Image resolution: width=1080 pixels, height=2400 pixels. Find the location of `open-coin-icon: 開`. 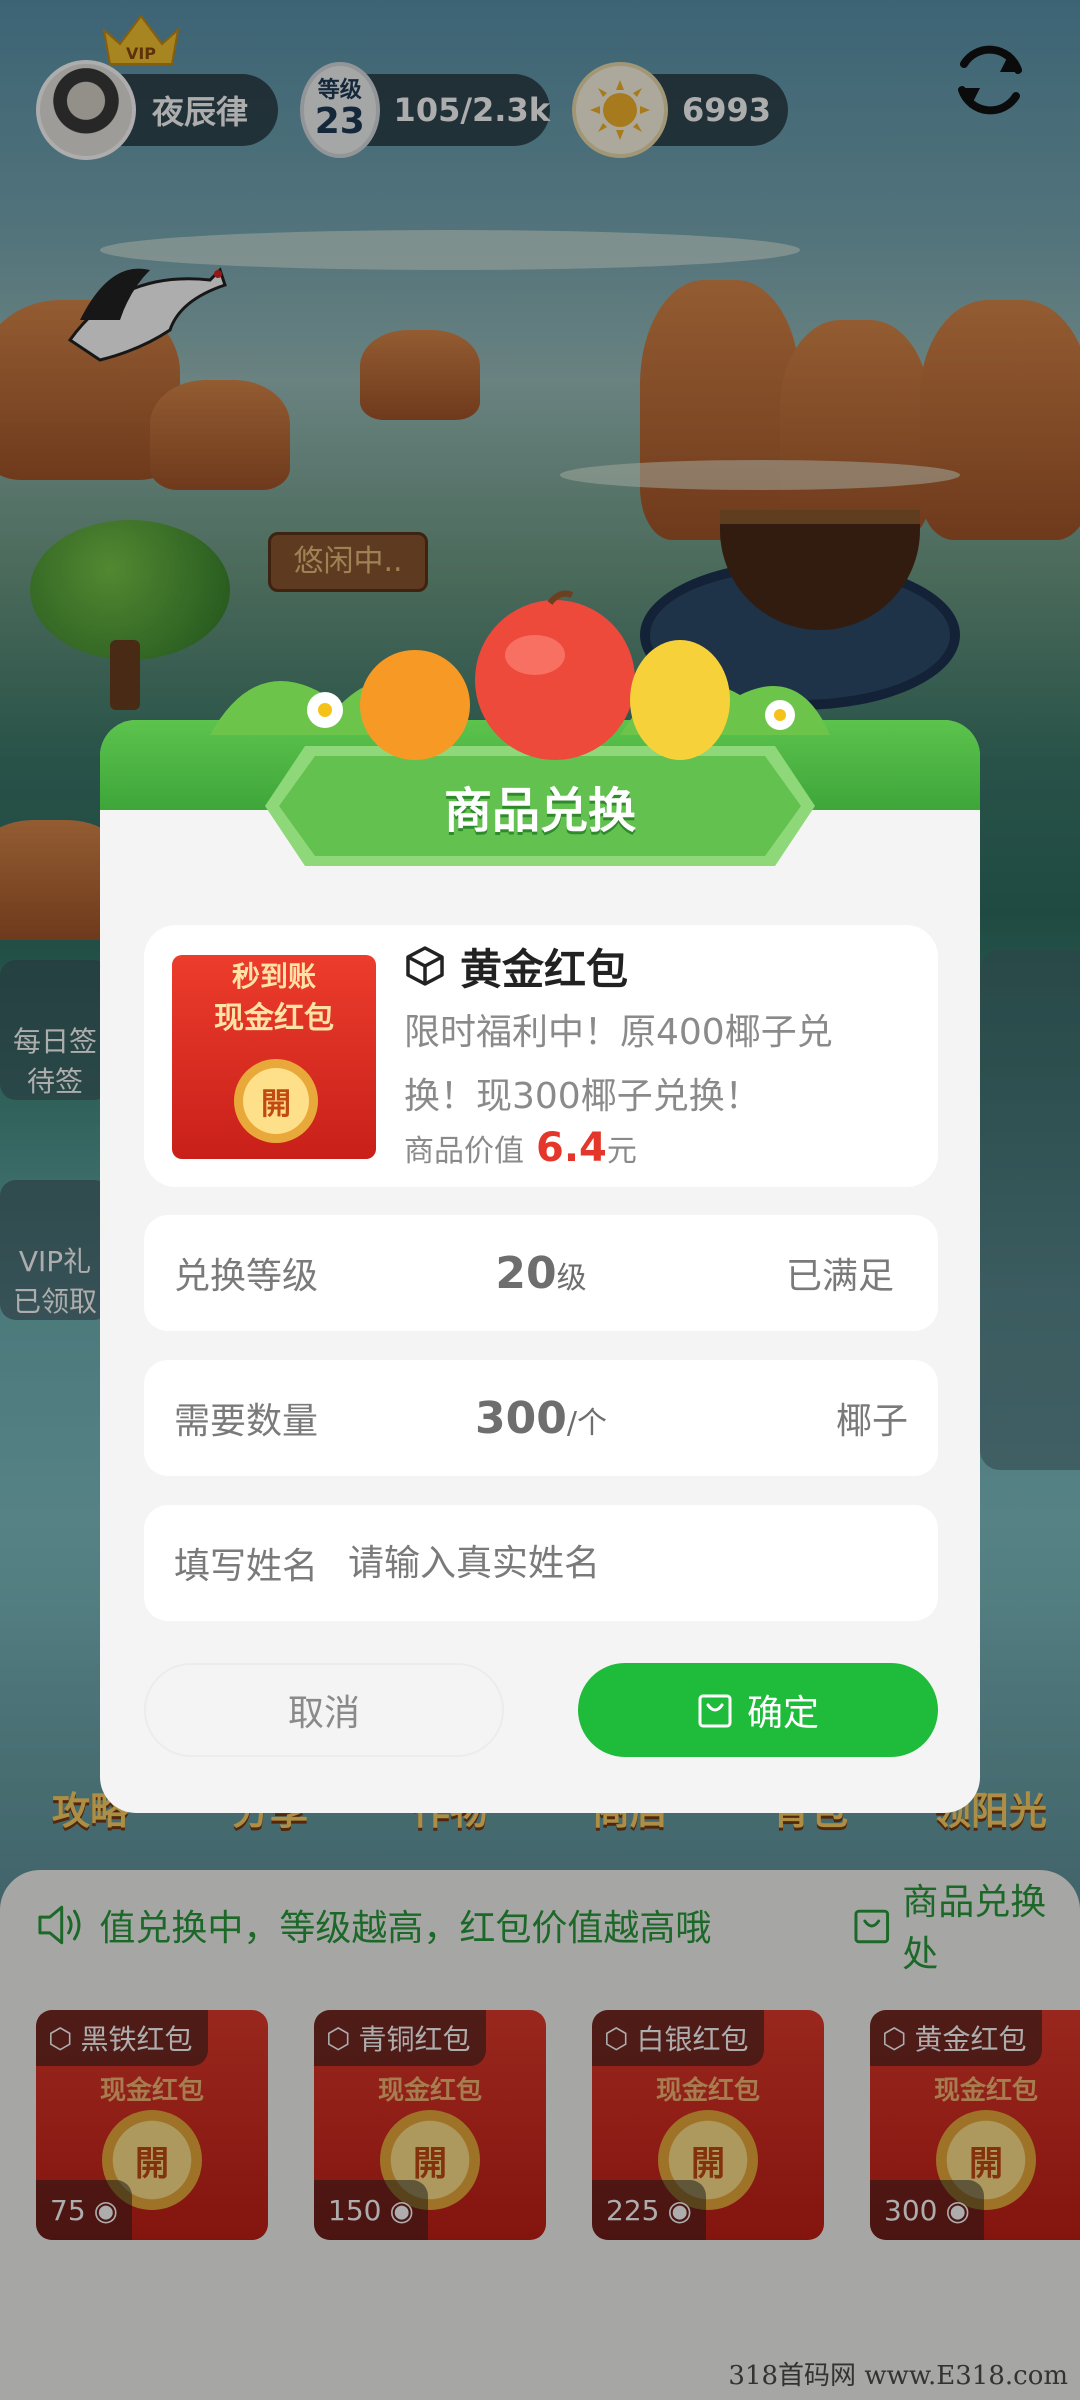

open-coin-icon: 開 is located at coordinates (276, 1101).